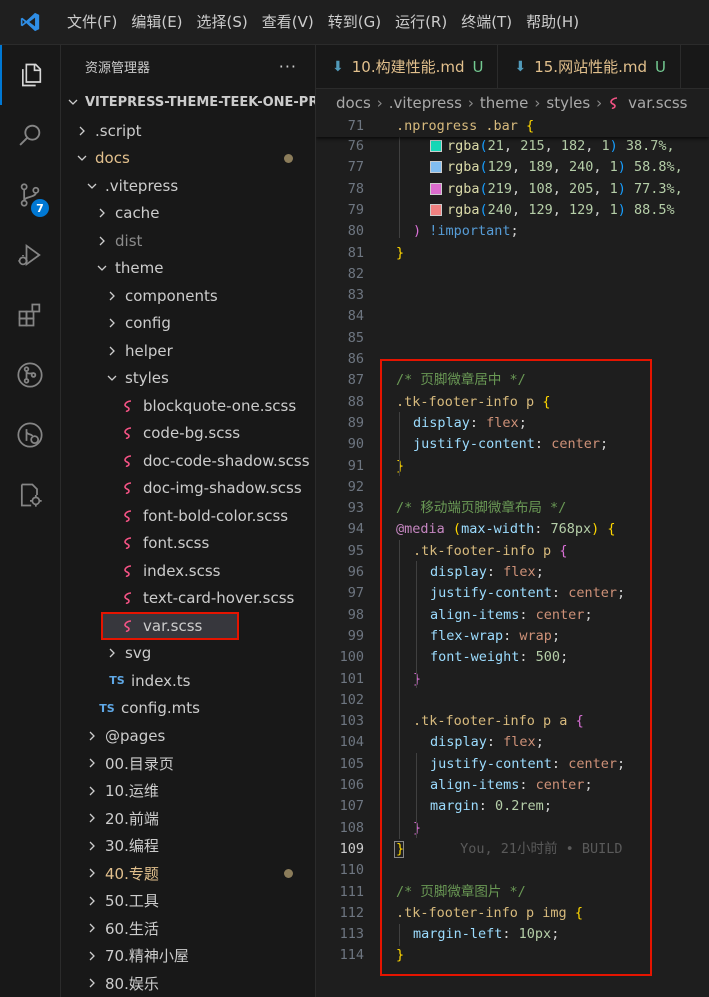 This screenshot has height=997, width=709. I want to click on breadcrumb-item: theme, so click(504, 103).